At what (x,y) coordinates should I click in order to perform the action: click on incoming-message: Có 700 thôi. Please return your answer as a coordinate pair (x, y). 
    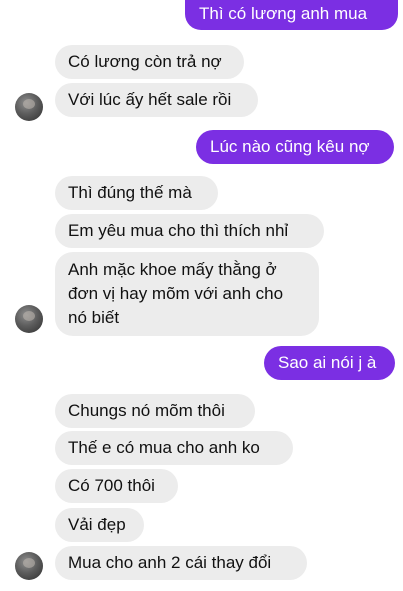
    Looking at the image, I should click on (116, 486).